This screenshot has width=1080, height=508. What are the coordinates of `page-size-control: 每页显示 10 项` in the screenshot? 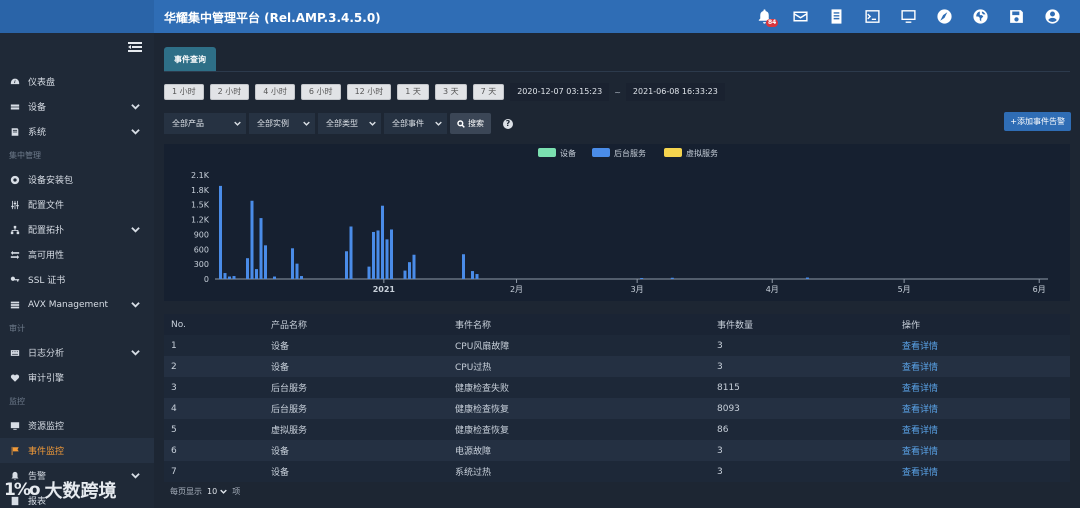 It's located at (205, 491).